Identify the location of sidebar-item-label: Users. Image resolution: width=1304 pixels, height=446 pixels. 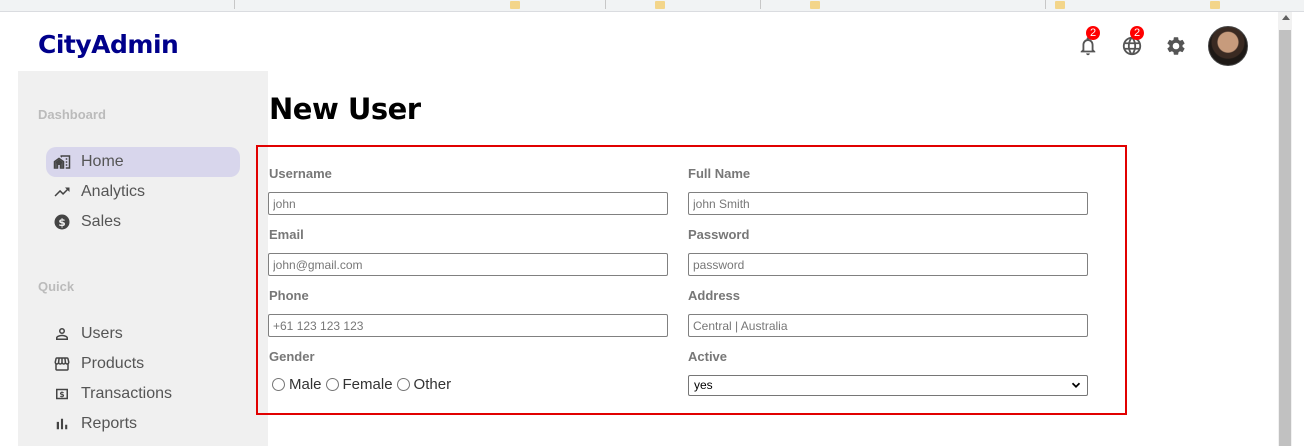
(102, 333).